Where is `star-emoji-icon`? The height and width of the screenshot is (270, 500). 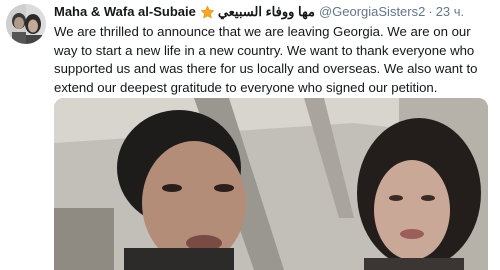
star-emoji-icon is located at coordinates (207, 12).